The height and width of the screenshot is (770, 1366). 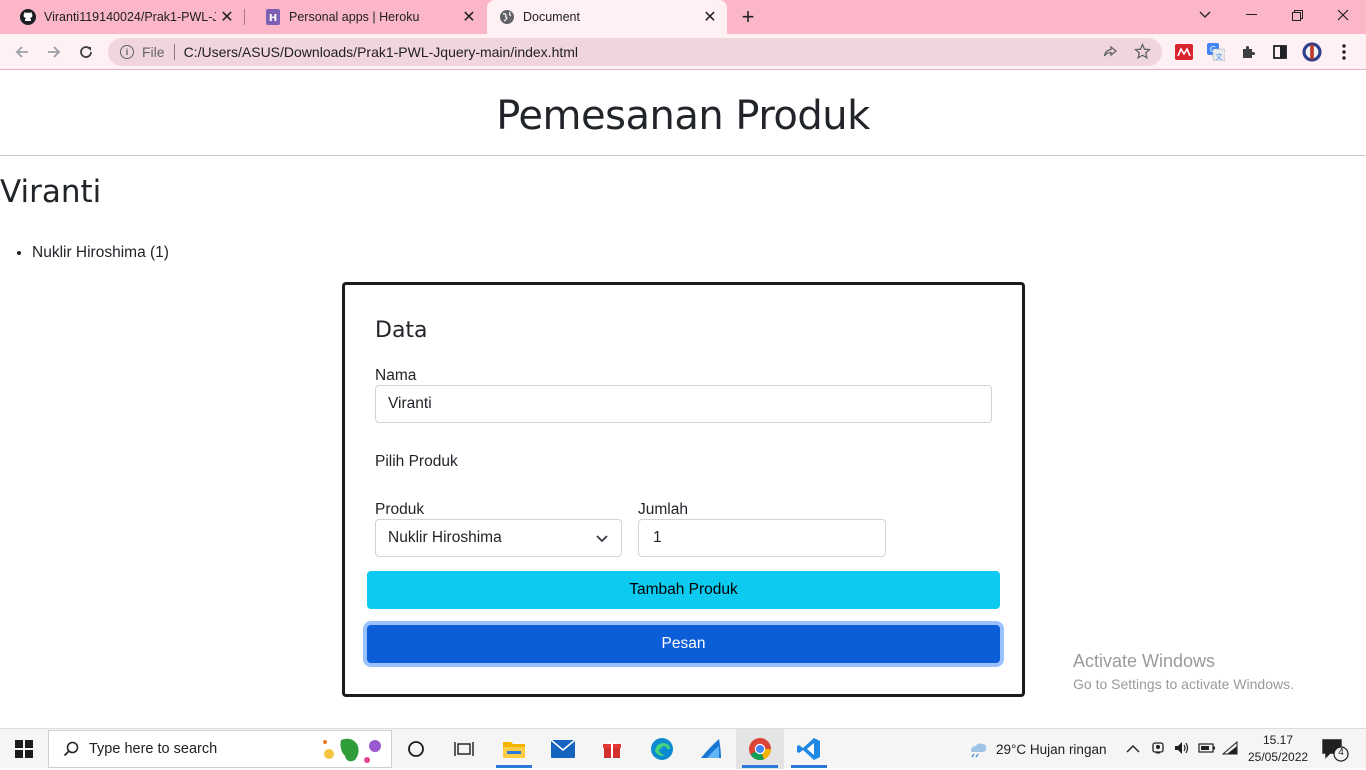 I want to click on customer-name: Viranti, so click(x=51, y=192).